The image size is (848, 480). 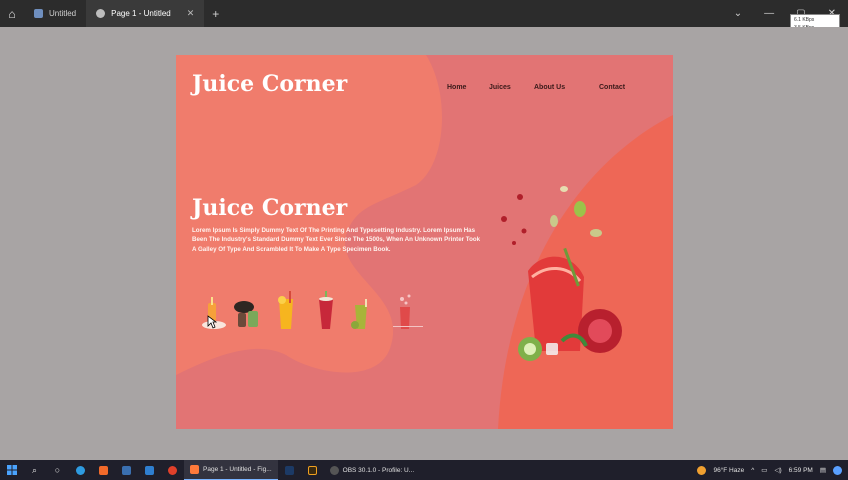 What do you see at coordinates (769, 13) in the screenshot?
I see `minimize-icon: —` at bounding box center [769, 13].